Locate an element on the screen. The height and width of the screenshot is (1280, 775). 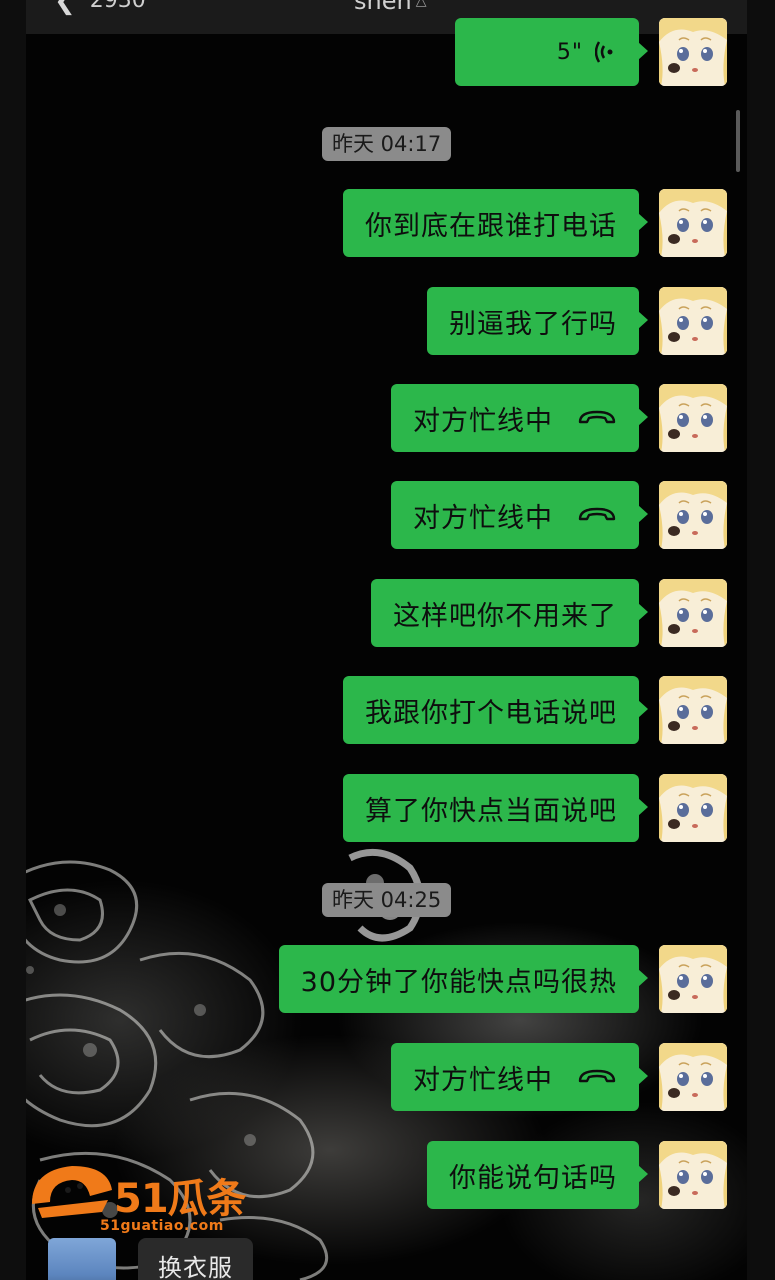
media-thumbnail is located at coordinates (82, 1259).